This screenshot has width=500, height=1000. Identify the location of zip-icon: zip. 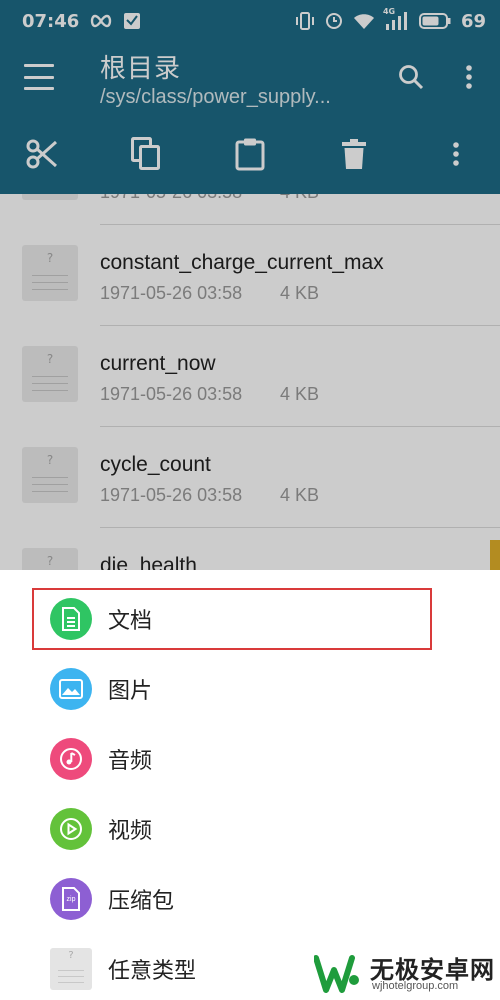
(71, 899).